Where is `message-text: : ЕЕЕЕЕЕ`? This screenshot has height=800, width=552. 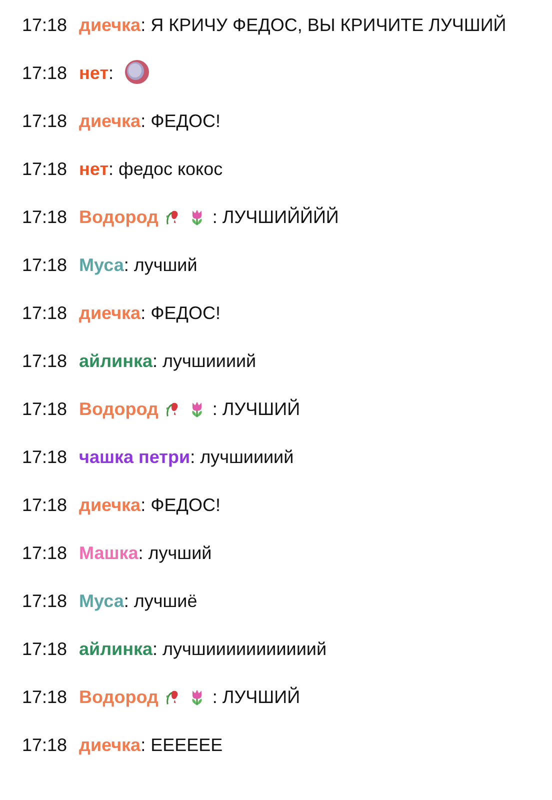
message-text: : ЕЕЕЕЕЕ is located at coordinates (181, 745).